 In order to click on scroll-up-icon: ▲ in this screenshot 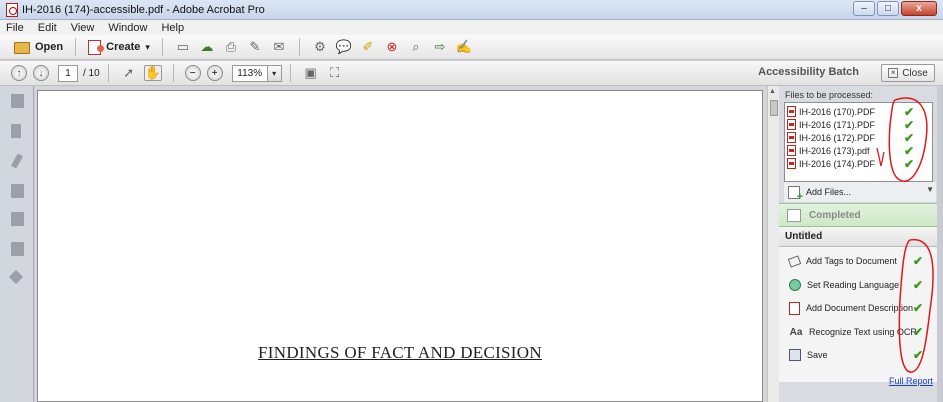, I will do `click(772, 91)`.